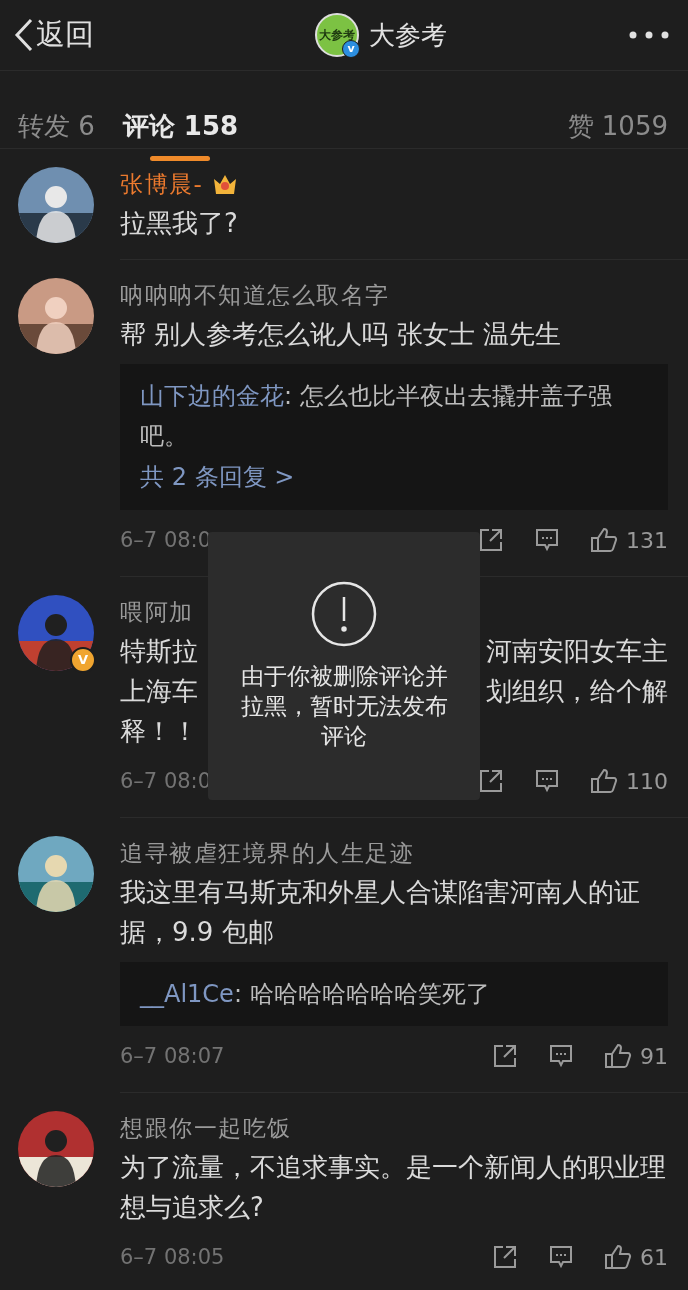 Image resolution: width=688 pixels, height=1290 pixels. What do you see at coordinates (217, 477) in the screenshot?
I see `more-replies-link: 共 2 条回复 >` at bounding box center [217, 477].